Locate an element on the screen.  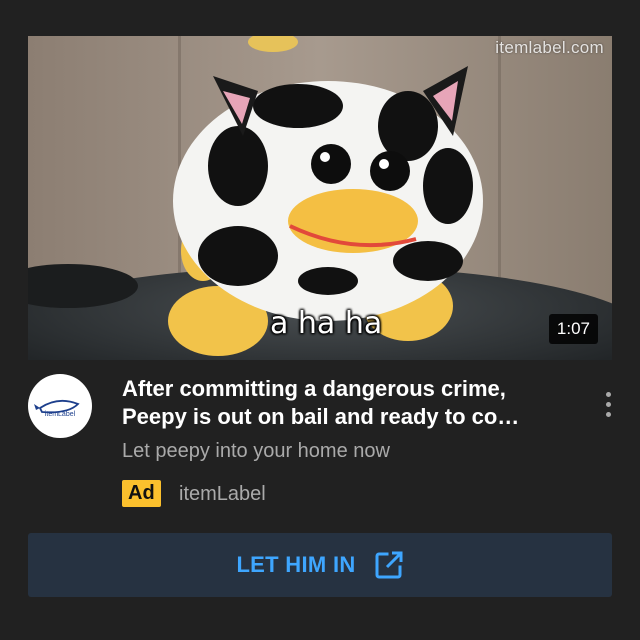
advertiser-name: itemLabel is located at coordinates (222, 494).